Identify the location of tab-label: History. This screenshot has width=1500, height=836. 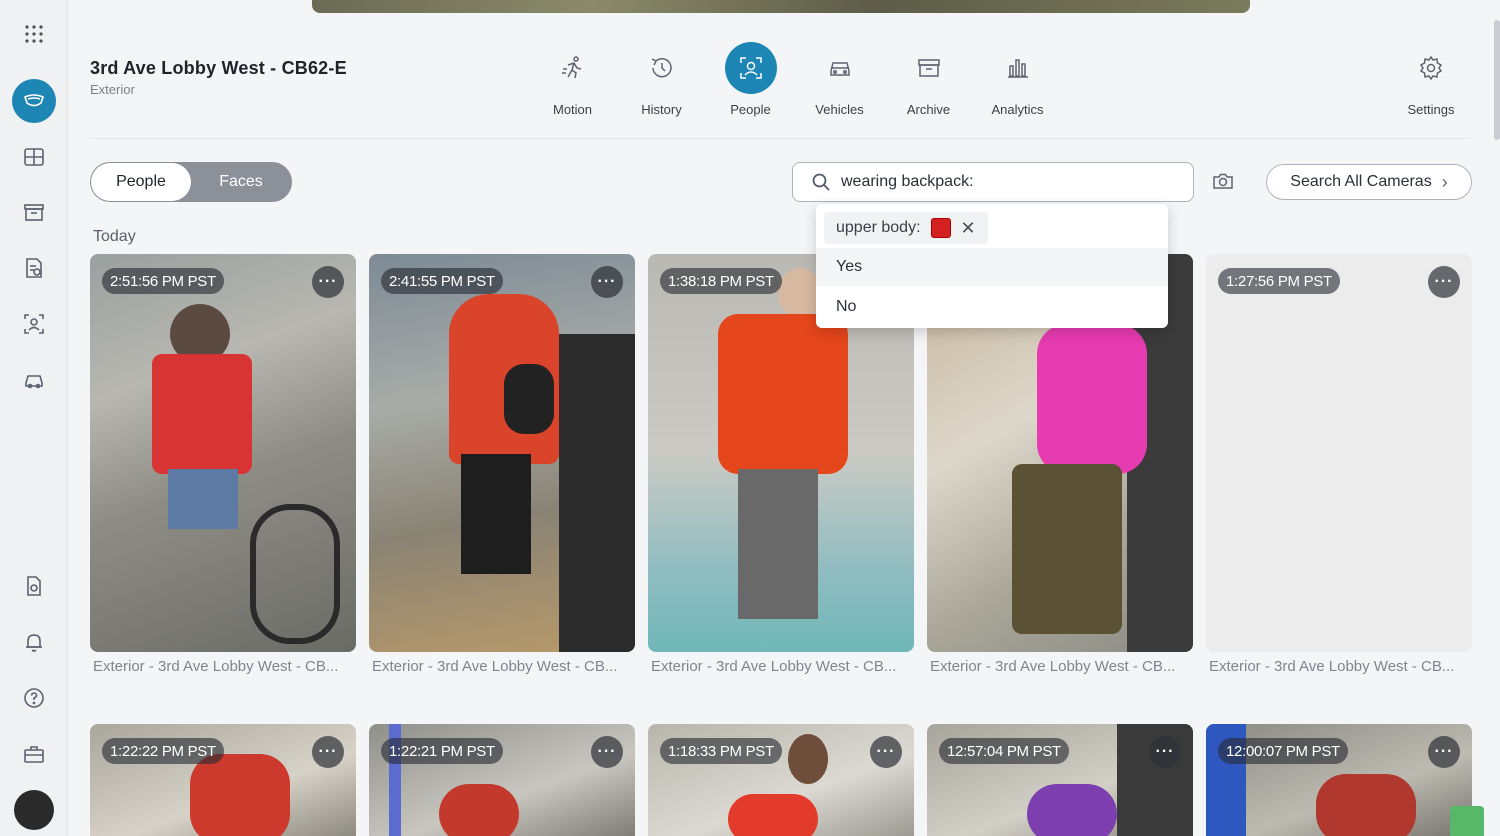
(661, 109).